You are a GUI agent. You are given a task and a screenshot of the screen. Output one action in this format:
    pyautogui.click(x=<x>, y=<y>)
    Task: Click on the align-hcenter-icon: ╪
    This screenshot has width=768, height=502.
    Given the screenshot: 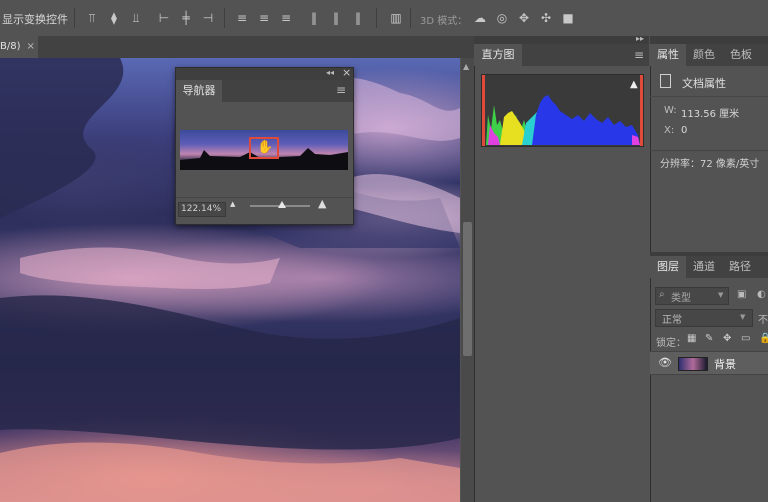 What is the action you would take?
    pyautogui.click(x=186, y=18)
    